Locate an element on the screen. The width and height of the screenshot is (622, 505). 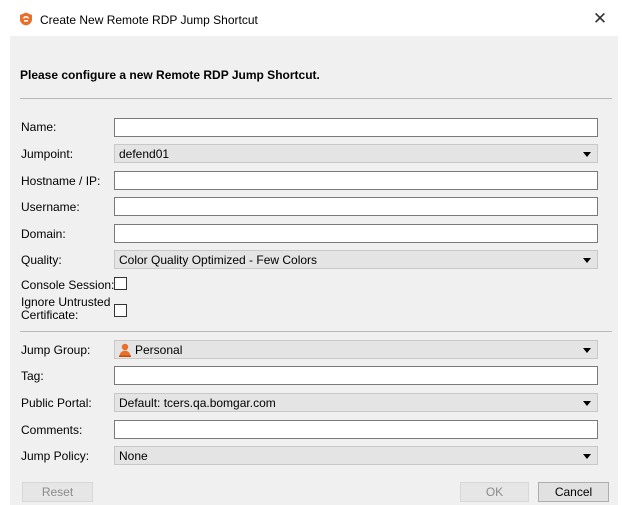
quality-select: Color Quality Optimized - Few Colors is located at coordinates (356, 259).